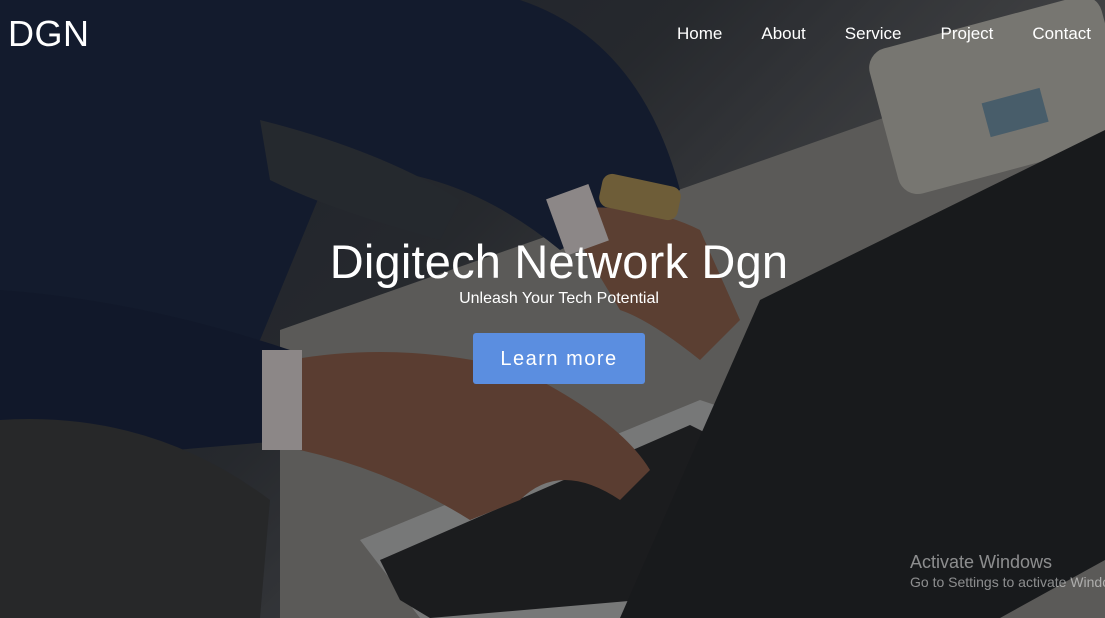 The width and height of the screenshot is (1105, 618). What do you see at coordinates (873, 34) in the screenshot?
I see `nav-link-service: Service` at bounding box center [873, 34].